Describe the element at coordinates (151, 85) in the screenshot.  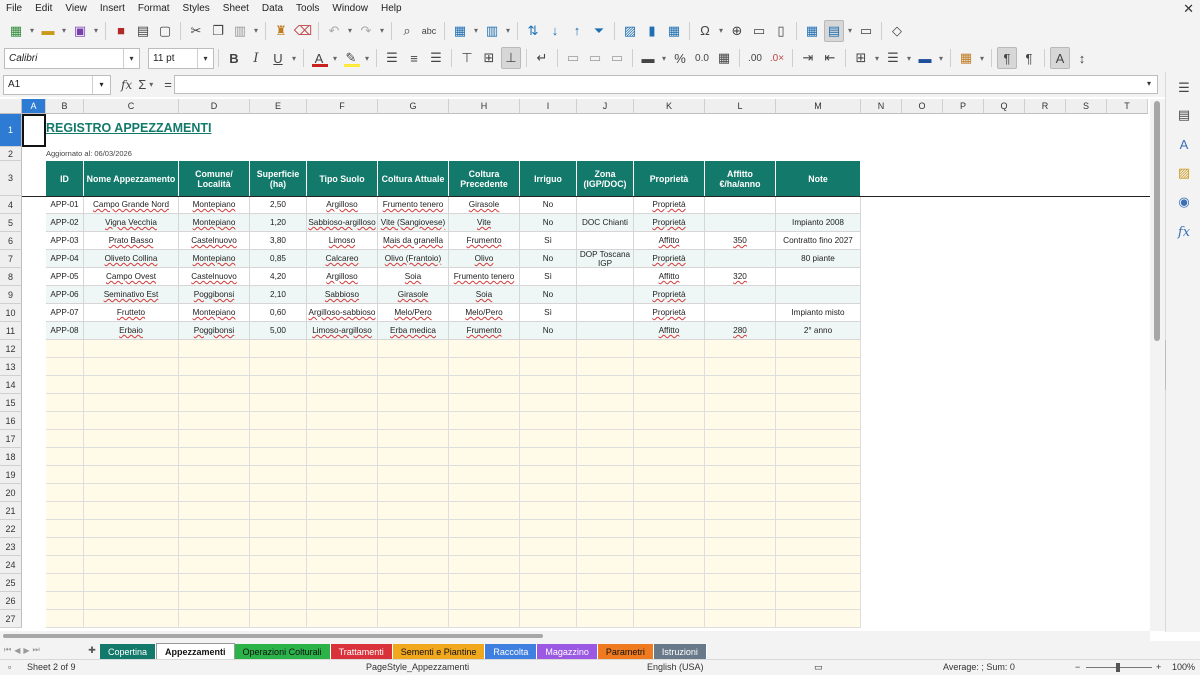
I see `sum-dropdown-icon: ▾` at that location.